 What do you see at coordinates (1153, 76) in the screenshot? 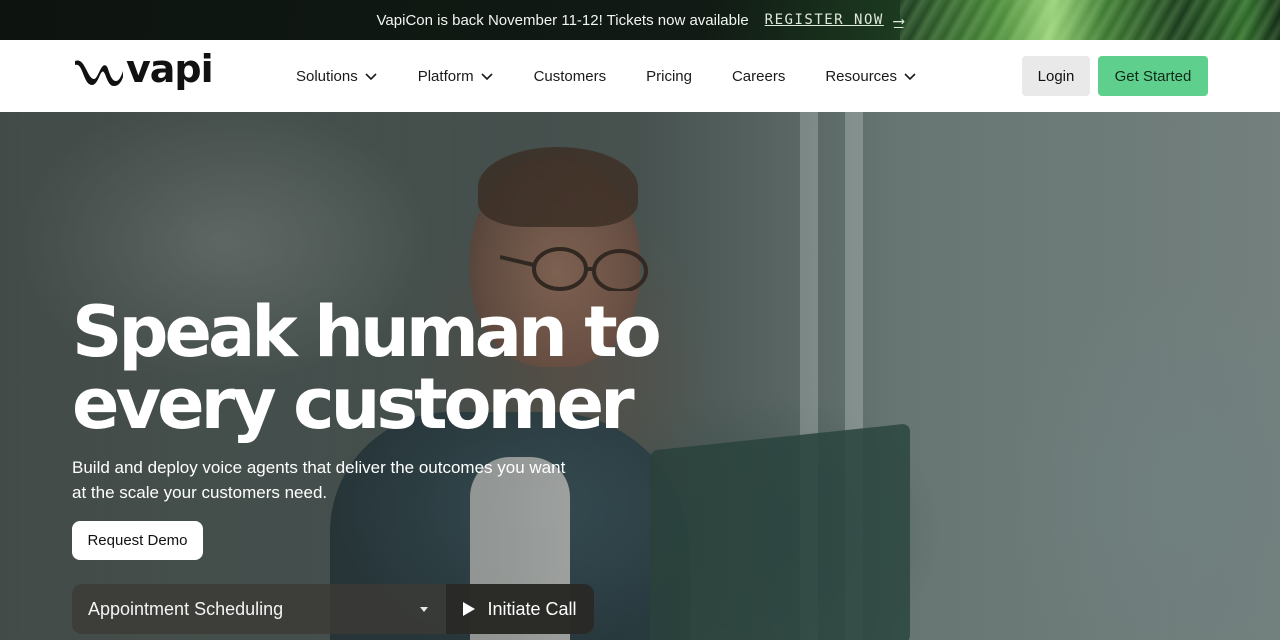
I see `get-started-button: Get Started` at bounding box center [1153, 76].